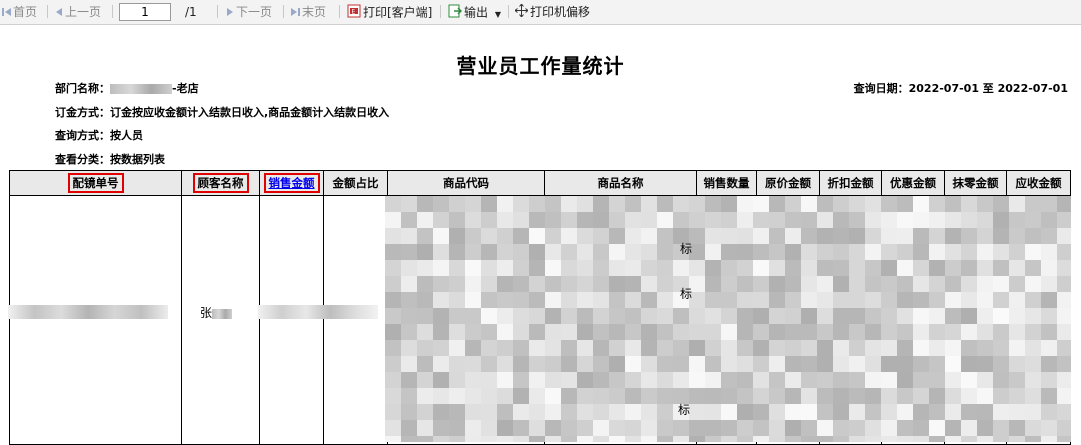  I want to click on last-page-button: 末页, so click(308, 12).